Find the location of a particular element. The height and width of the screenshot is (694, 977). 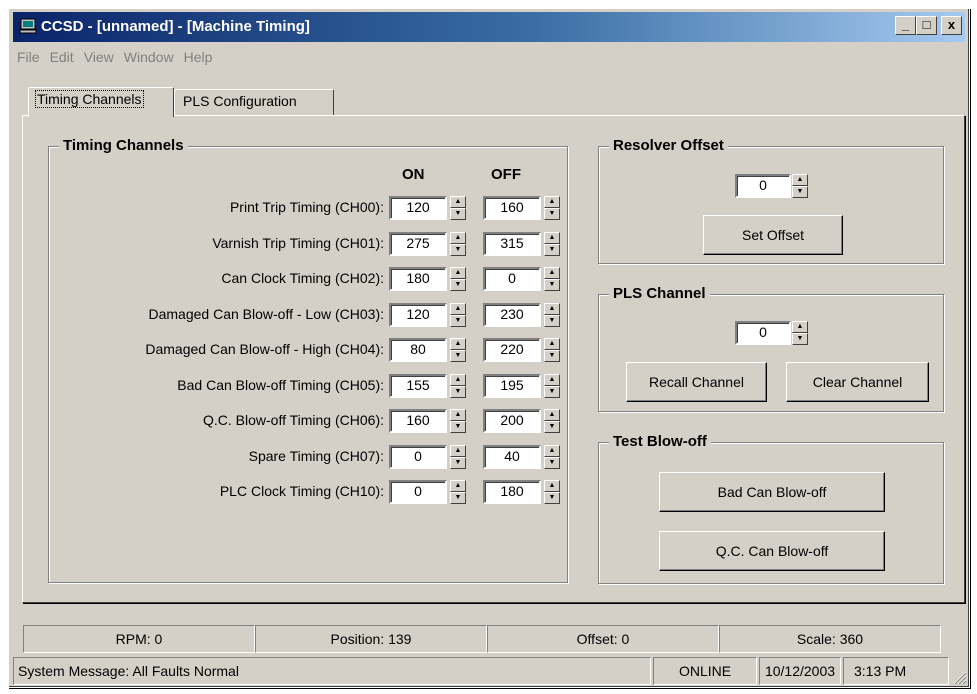

menu-help: Help is located at coordinates (198, 57).